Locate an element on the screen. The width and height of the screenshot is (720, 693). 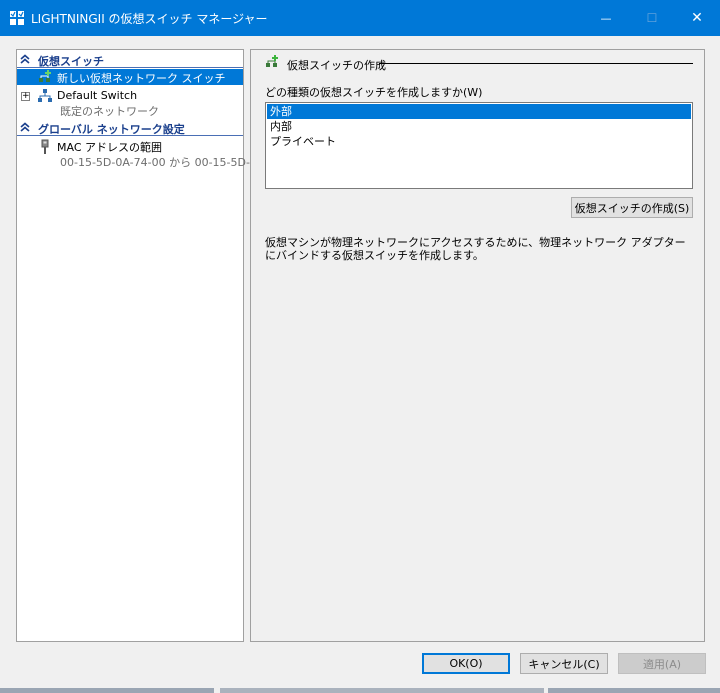
default-switch-name: Default Switch is located at coordinates (97, 95).